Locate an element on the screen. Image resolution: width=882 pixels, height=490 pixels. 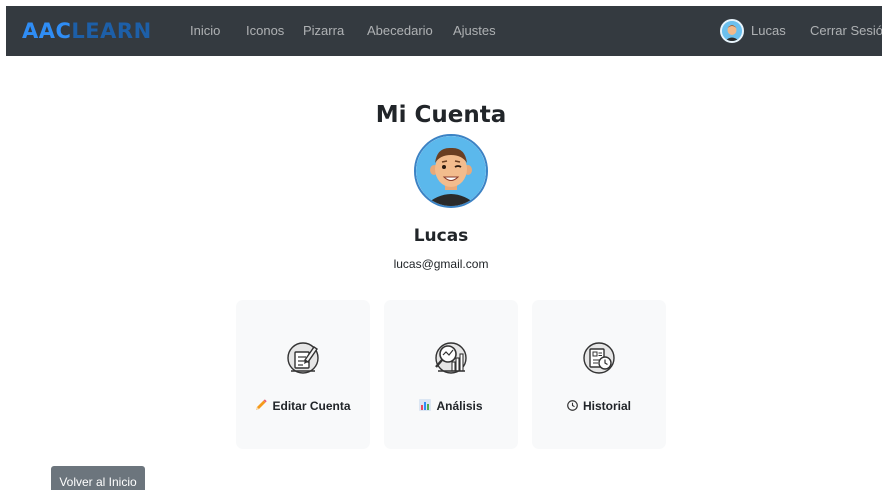
analysis-card: Análisis is located at coordinates (451, 374).